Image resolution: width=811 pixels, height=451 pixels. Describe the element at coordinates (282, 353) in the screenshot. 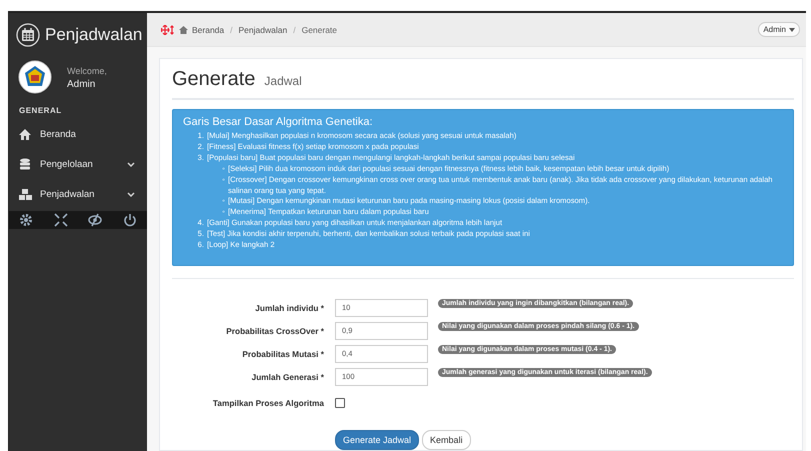

I see `field-label: Probabilitas Mutasi *` at that location.